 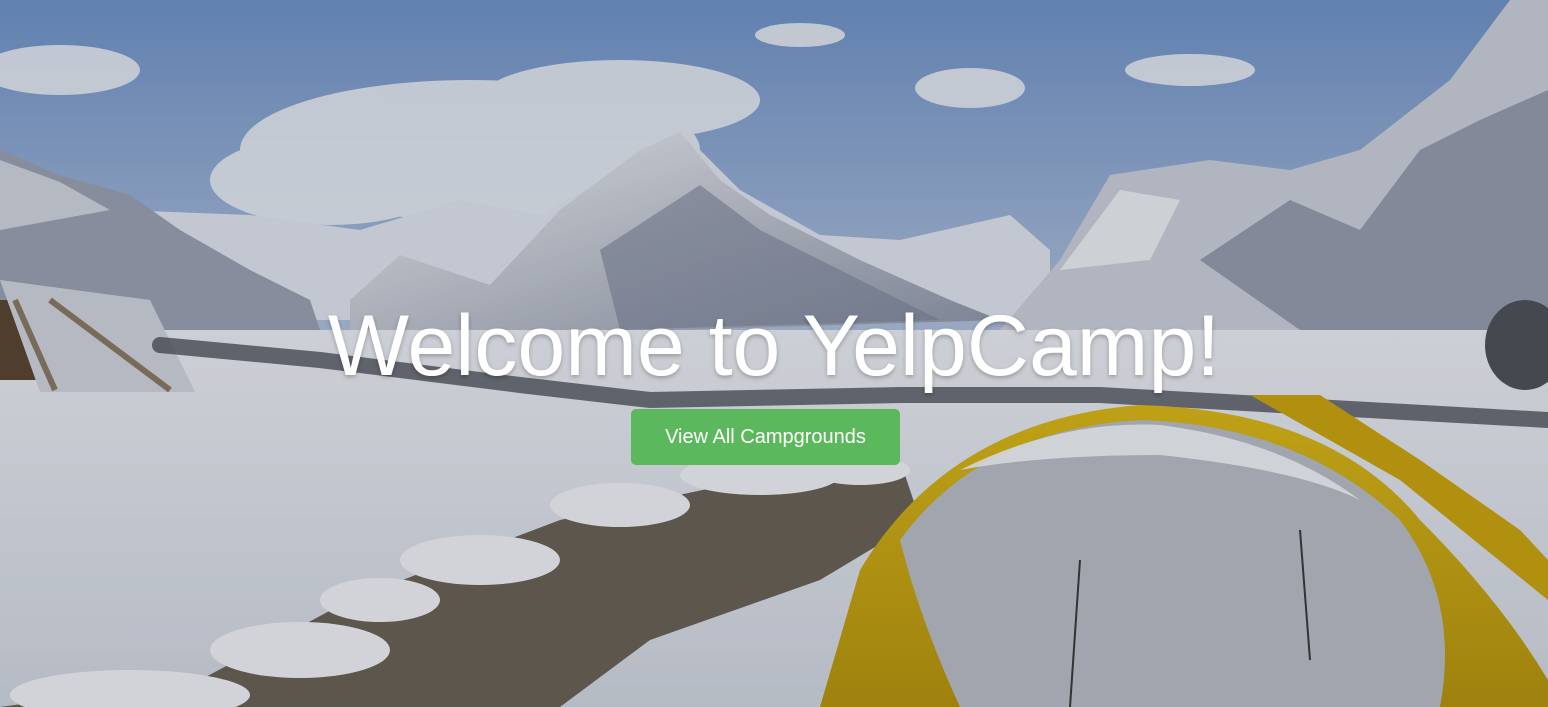 I want to click on view-all-campgrounds-button: View All Campgrounds, so click(x=765, y=437).